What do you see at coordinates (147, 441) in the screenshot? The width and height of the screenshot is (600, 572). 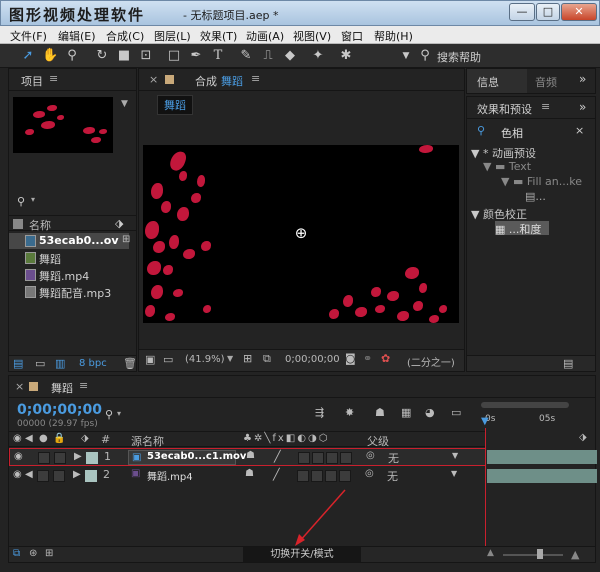 I see `source-name-header: 源名称` at bounding box center [147, 441].